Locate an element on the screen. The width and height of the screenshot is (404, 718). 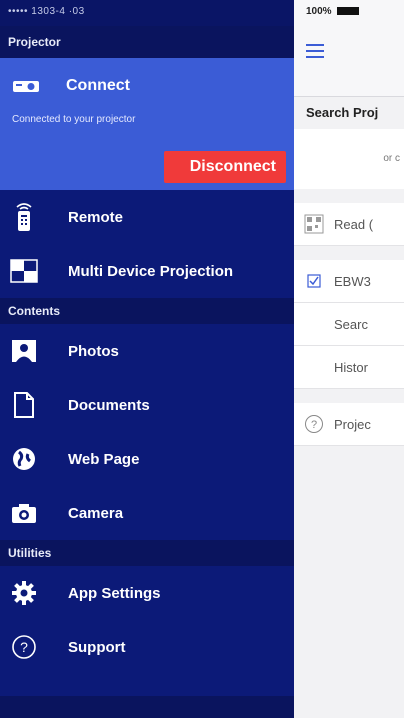
sidebar-item-multi-device: Multi Device Projection is located at coordinates (147, 271).